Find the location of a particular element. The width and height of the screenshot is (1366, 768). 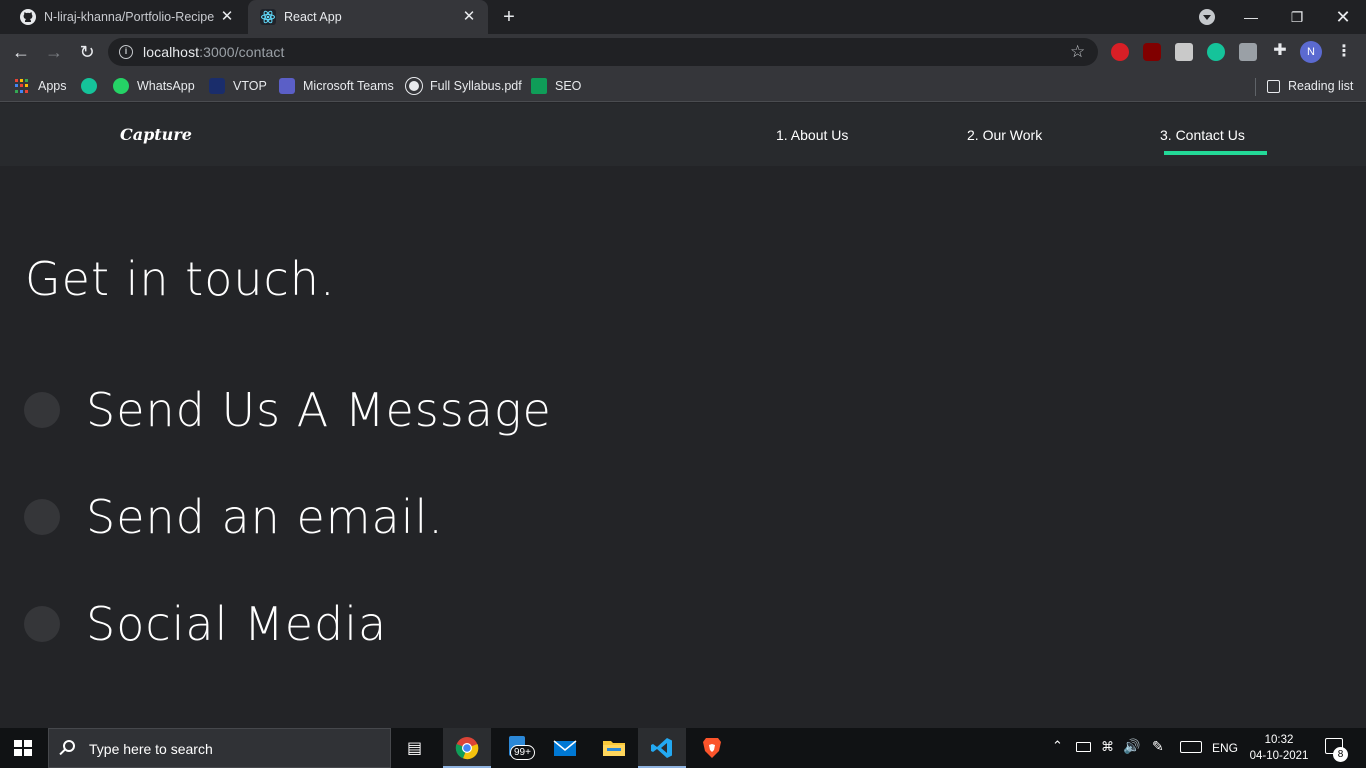

pen-icon: ✎ is located at coordinates (1158, 746).